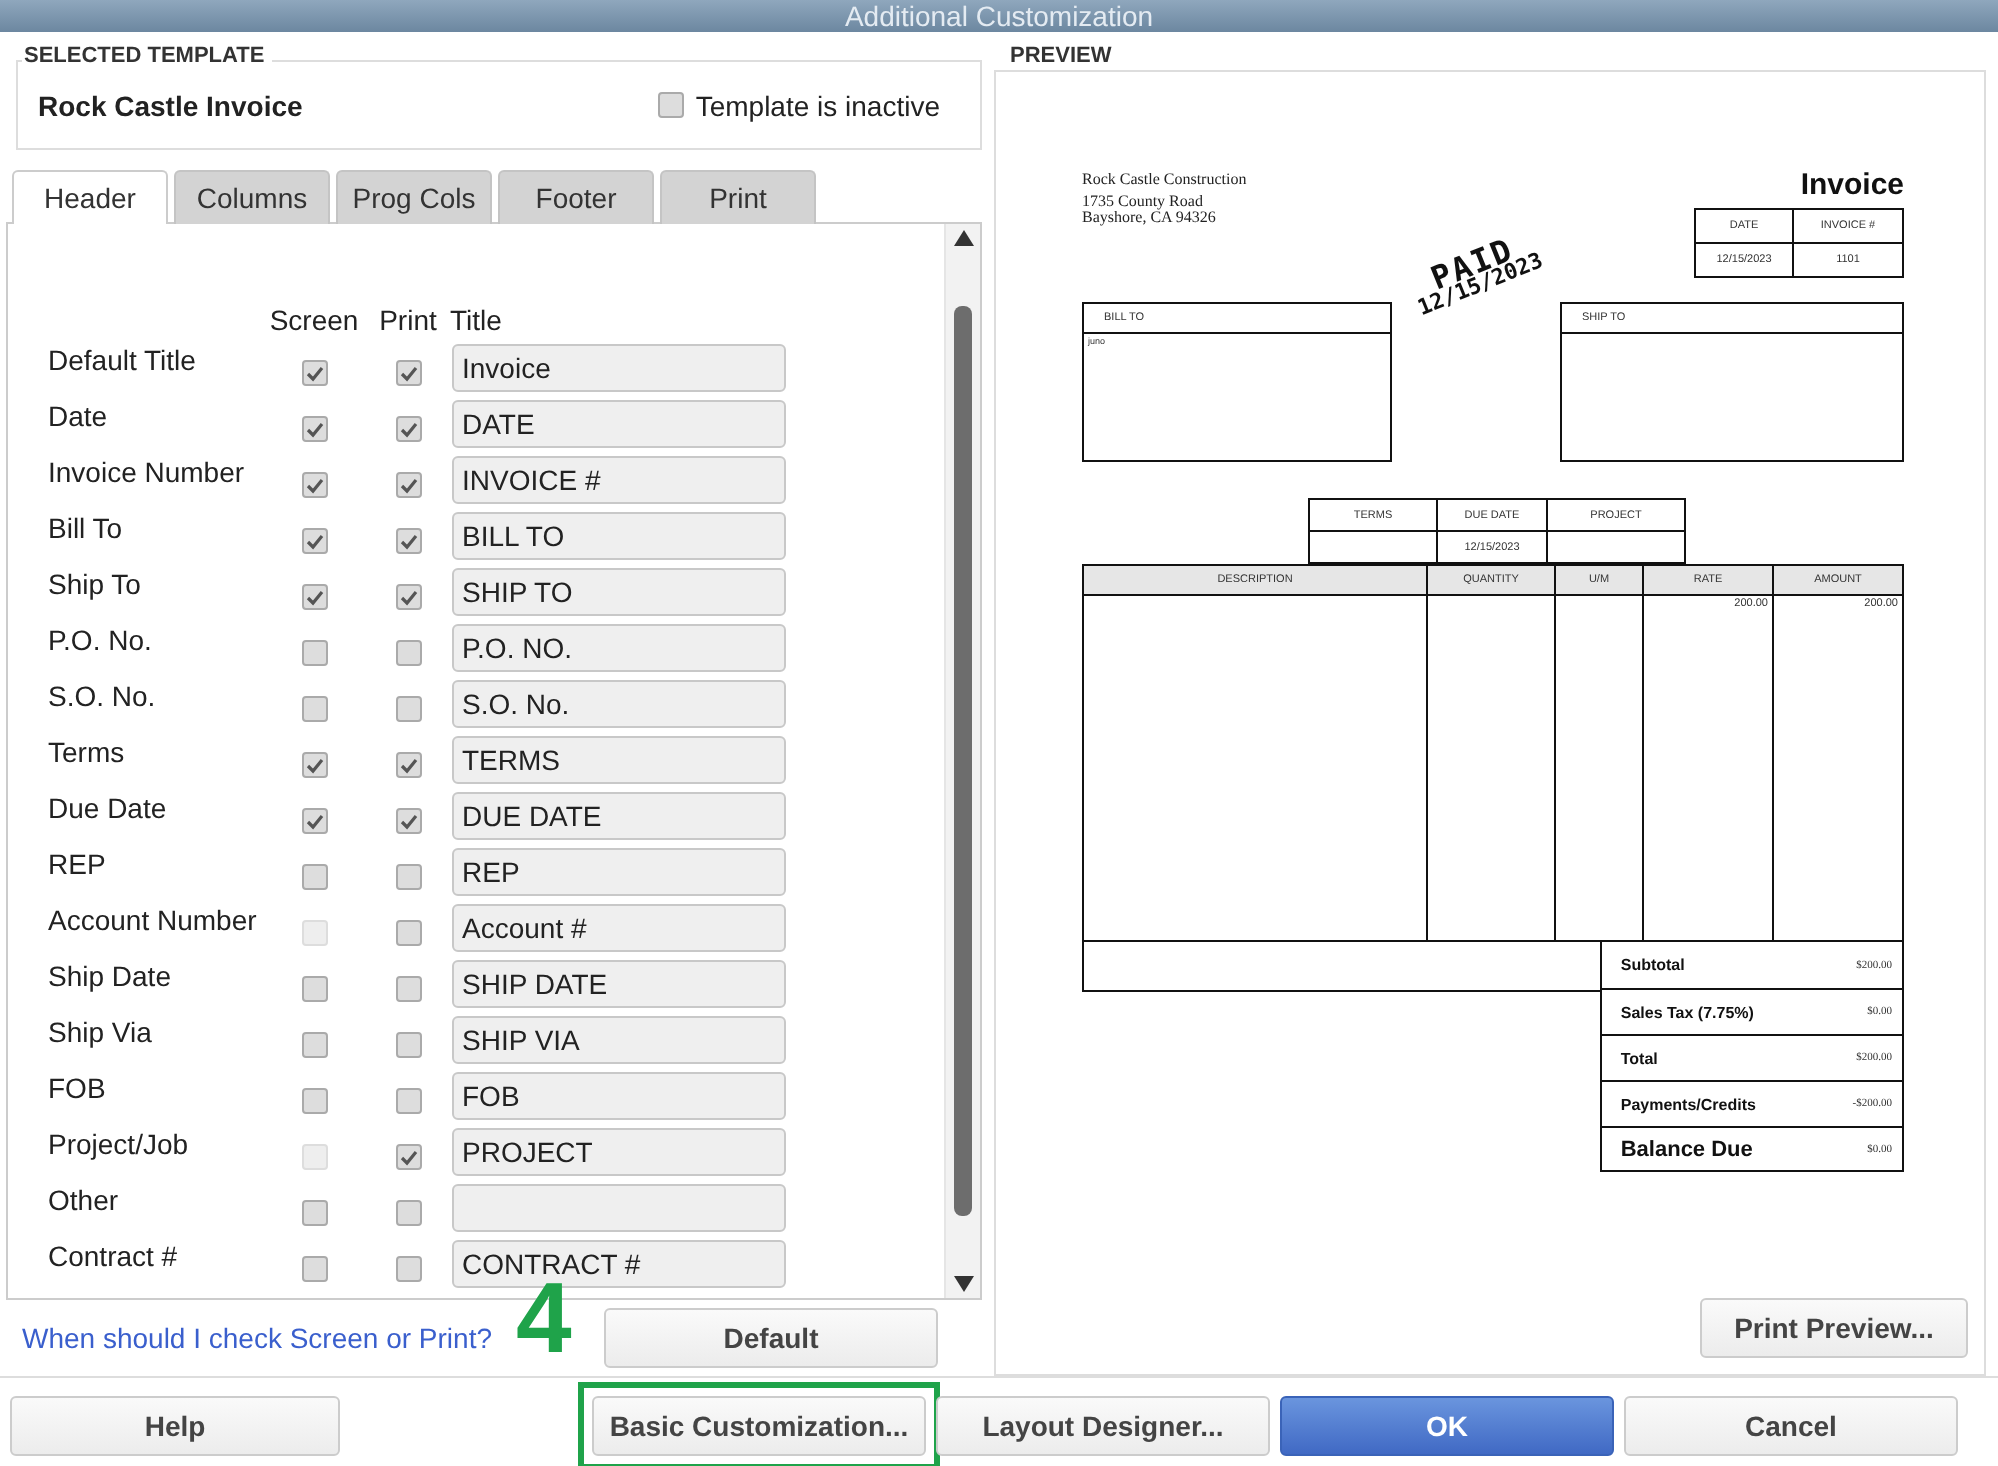  I want to click on tab: Header, so click(90, 197).